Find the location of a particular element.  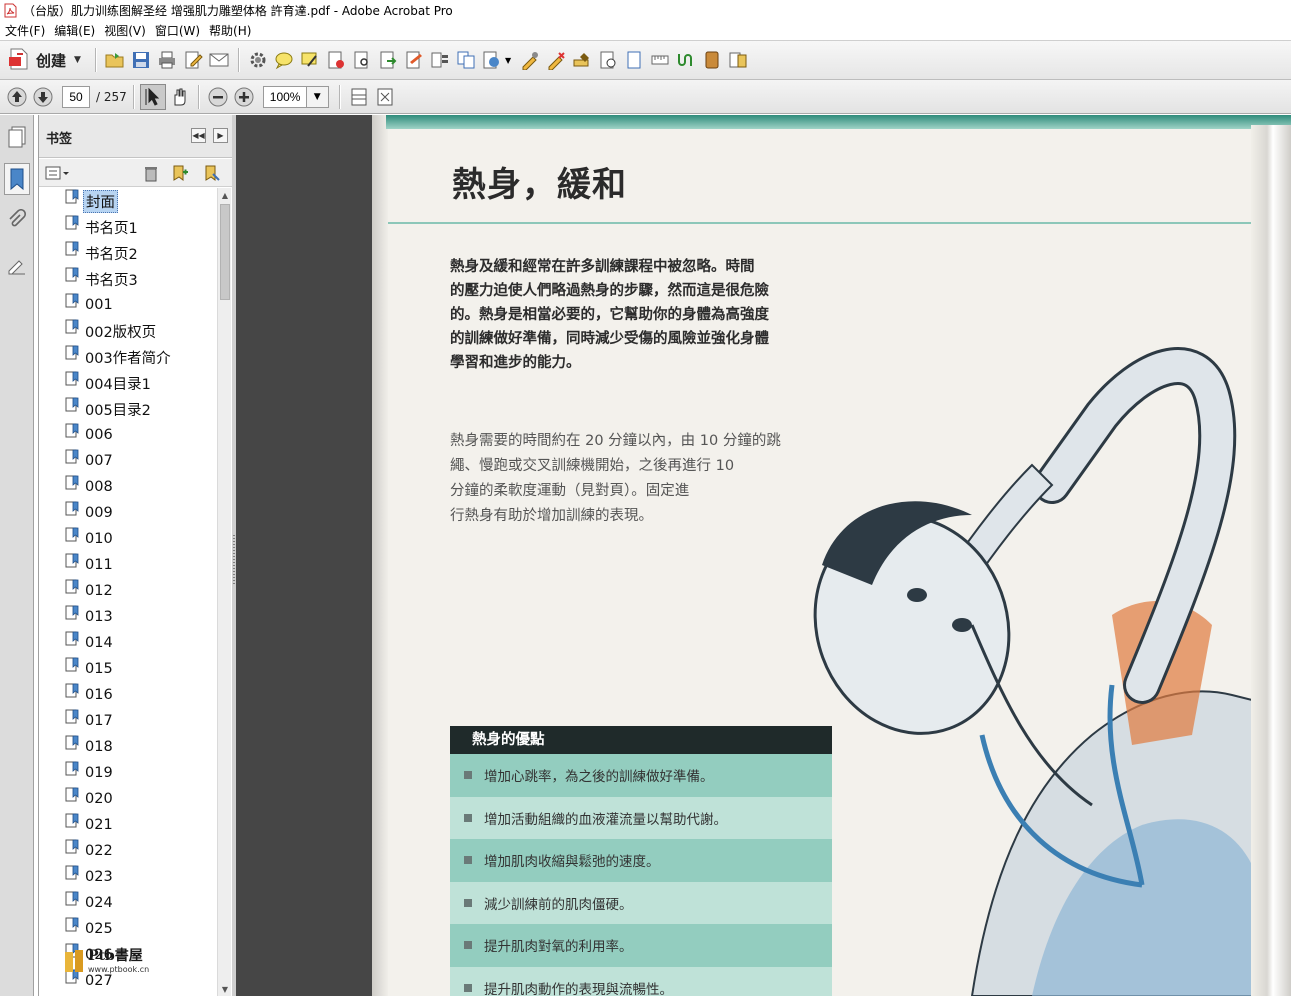

email-button is located at coordinates (219, 60).